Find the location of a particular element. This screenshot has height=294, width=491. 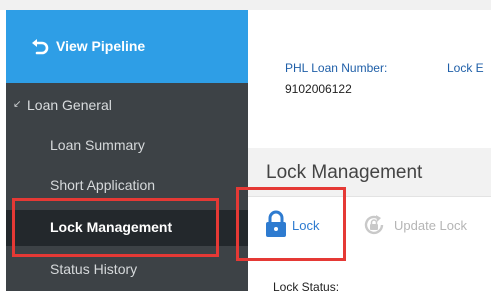

sidebar-item-label: Short Application is located at coordinates (103, 185).